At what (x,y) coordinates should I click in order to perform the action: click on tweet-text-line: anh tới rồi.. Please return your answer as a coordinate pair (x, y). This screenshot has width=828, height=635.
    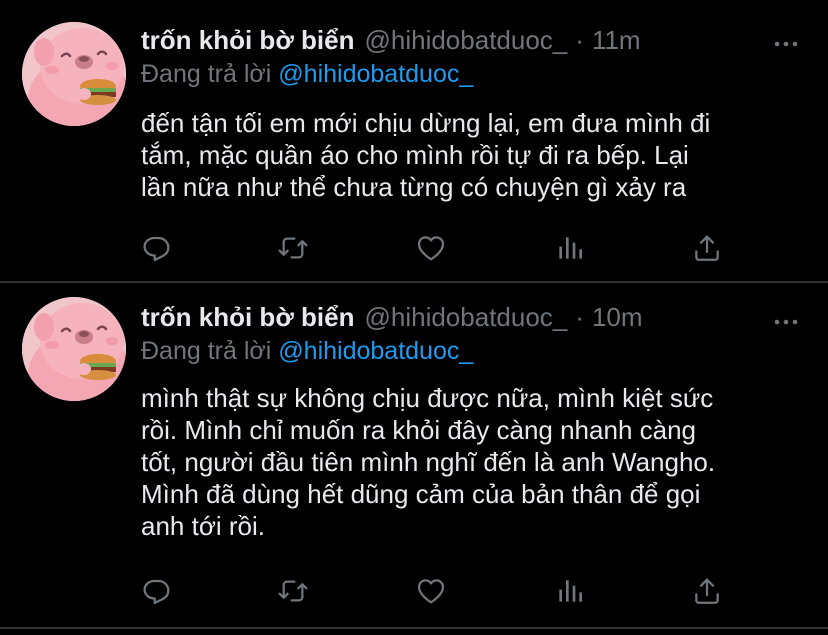
    Looking at the image, I should click on (203, 526).